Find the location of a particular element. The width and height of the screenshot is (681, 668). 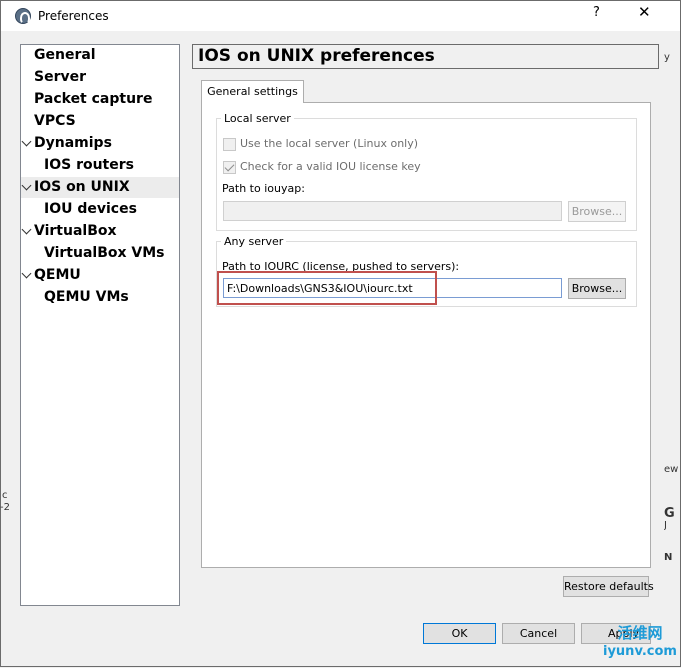

nav-item-ios-on-unix: IOS on UNIX is located at coordinates (100, 187).